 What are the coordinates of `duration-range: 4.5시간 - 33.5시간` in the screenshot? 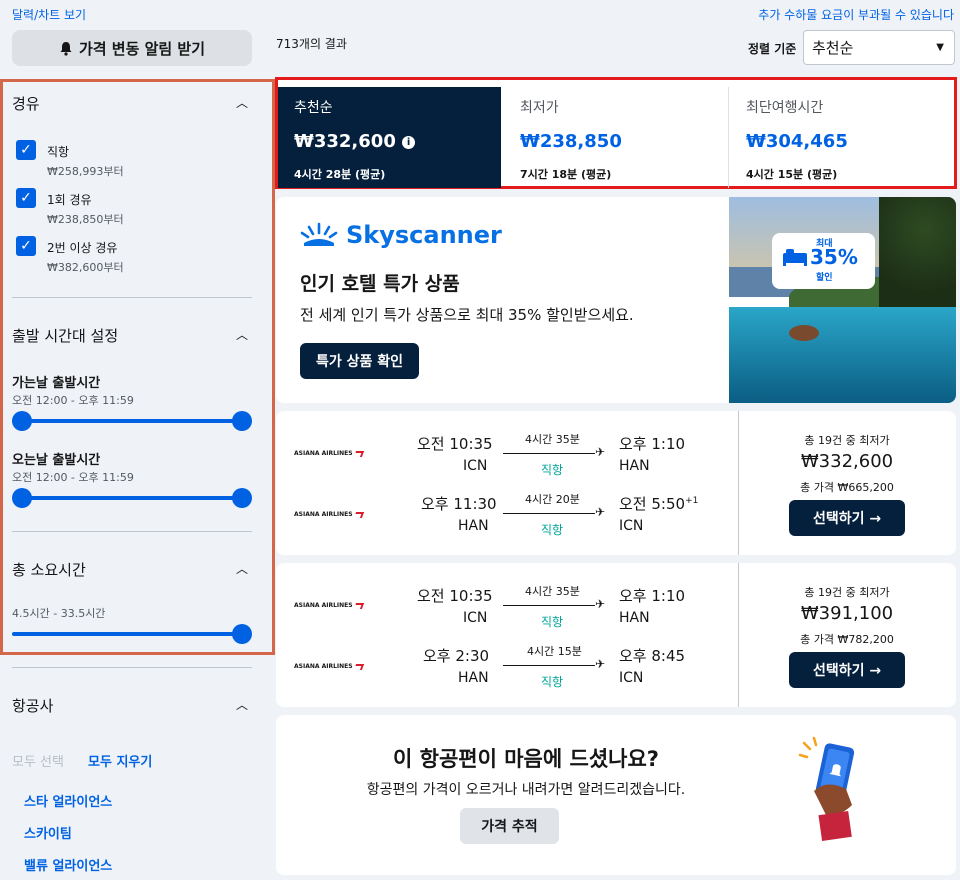 It's located at (59, 613).